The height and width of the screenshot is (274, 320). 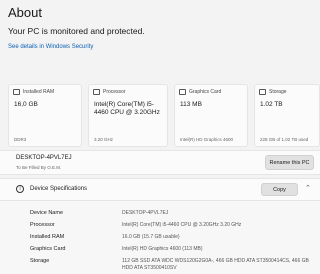 I want to click on page-title: About, so click(x=25, y=12).